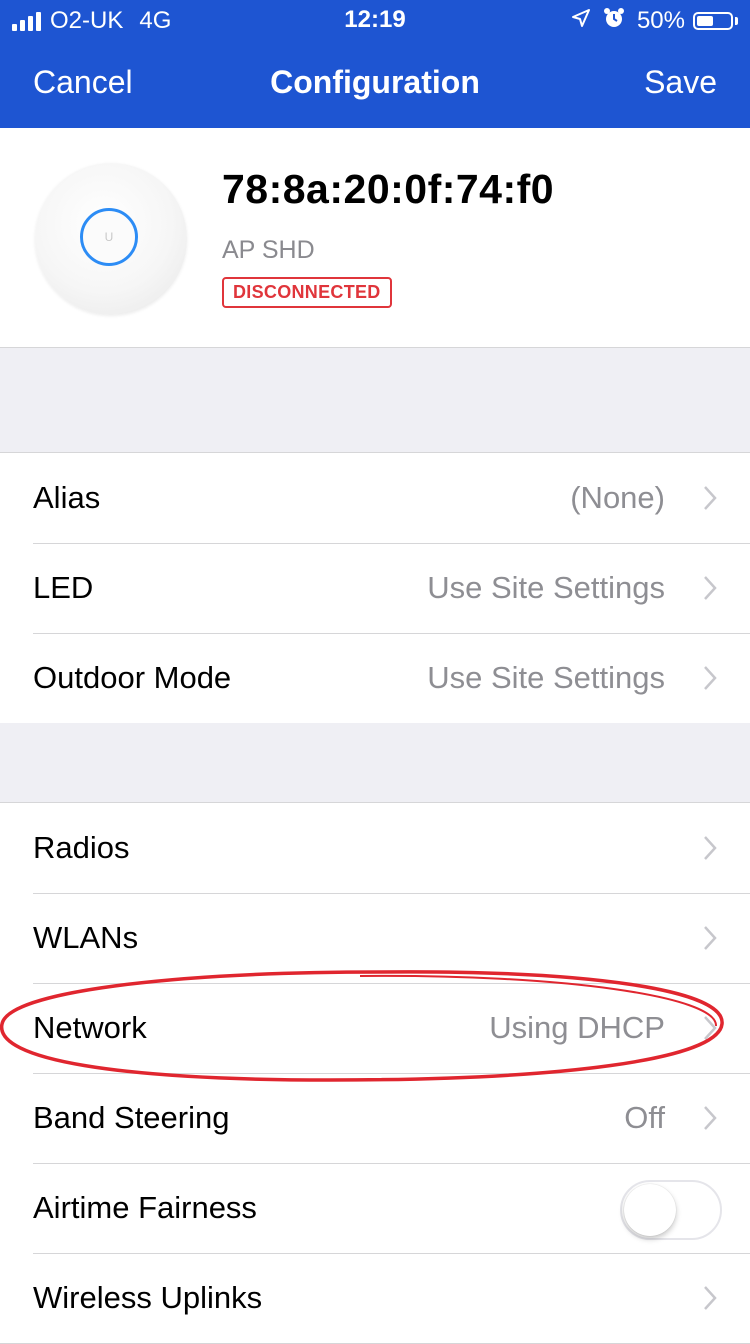  What do you see at coordinates (268, 250) in the screenshot?
I see `device-model: AP SHD` at bounding box center [268, 250].